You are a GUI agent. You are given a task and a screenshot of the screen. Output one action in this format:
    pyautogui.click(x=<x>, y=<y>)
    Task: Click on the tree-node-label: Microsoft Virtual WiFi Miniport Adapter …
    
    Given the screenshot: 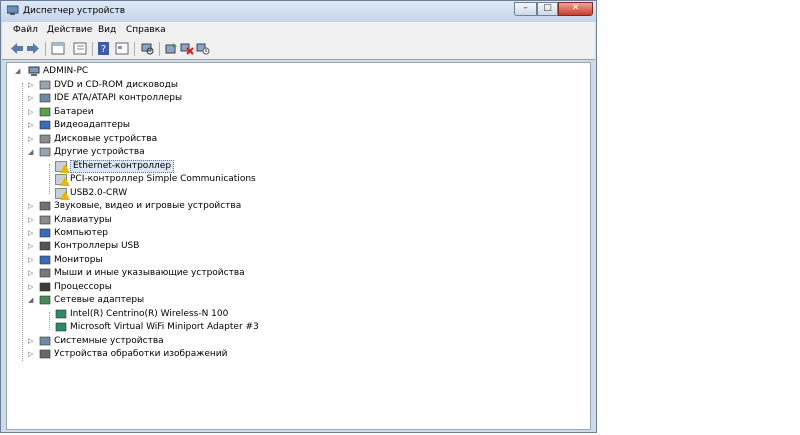 What is the action you would take?
    pyautogui.click(x=164, y=327)
    